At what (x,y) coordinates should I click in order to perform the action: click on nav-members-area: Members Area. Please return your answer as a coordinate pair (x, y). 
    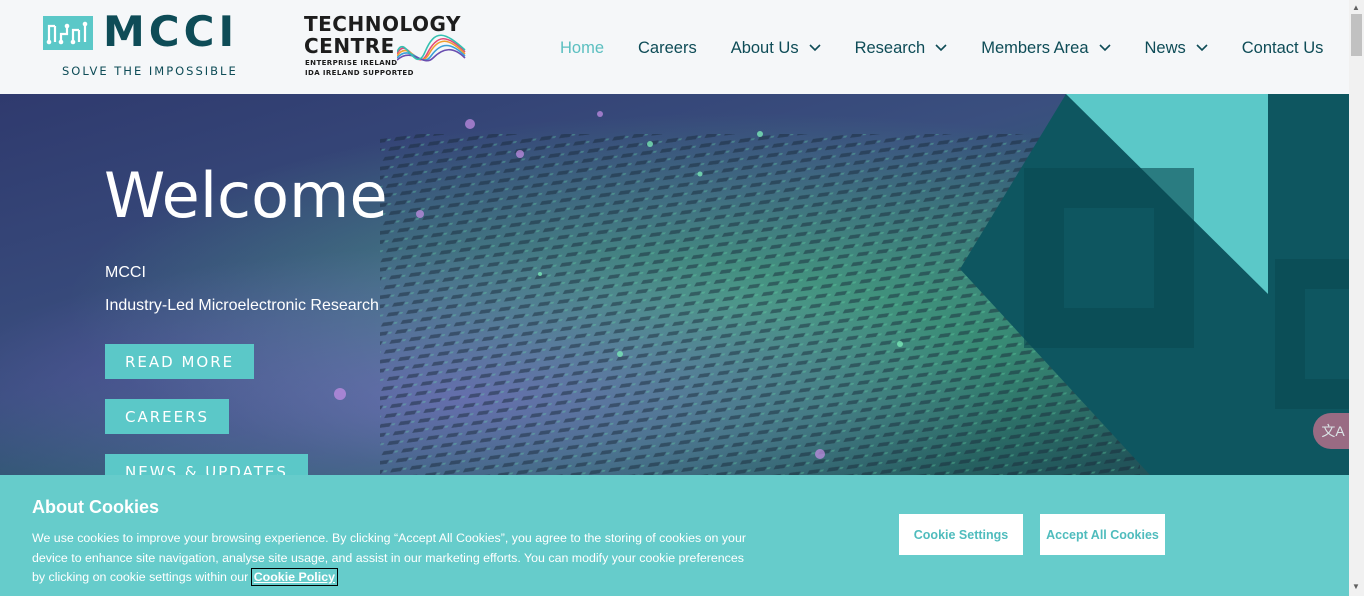
    Looking at the image, I should click on (1046, 48).